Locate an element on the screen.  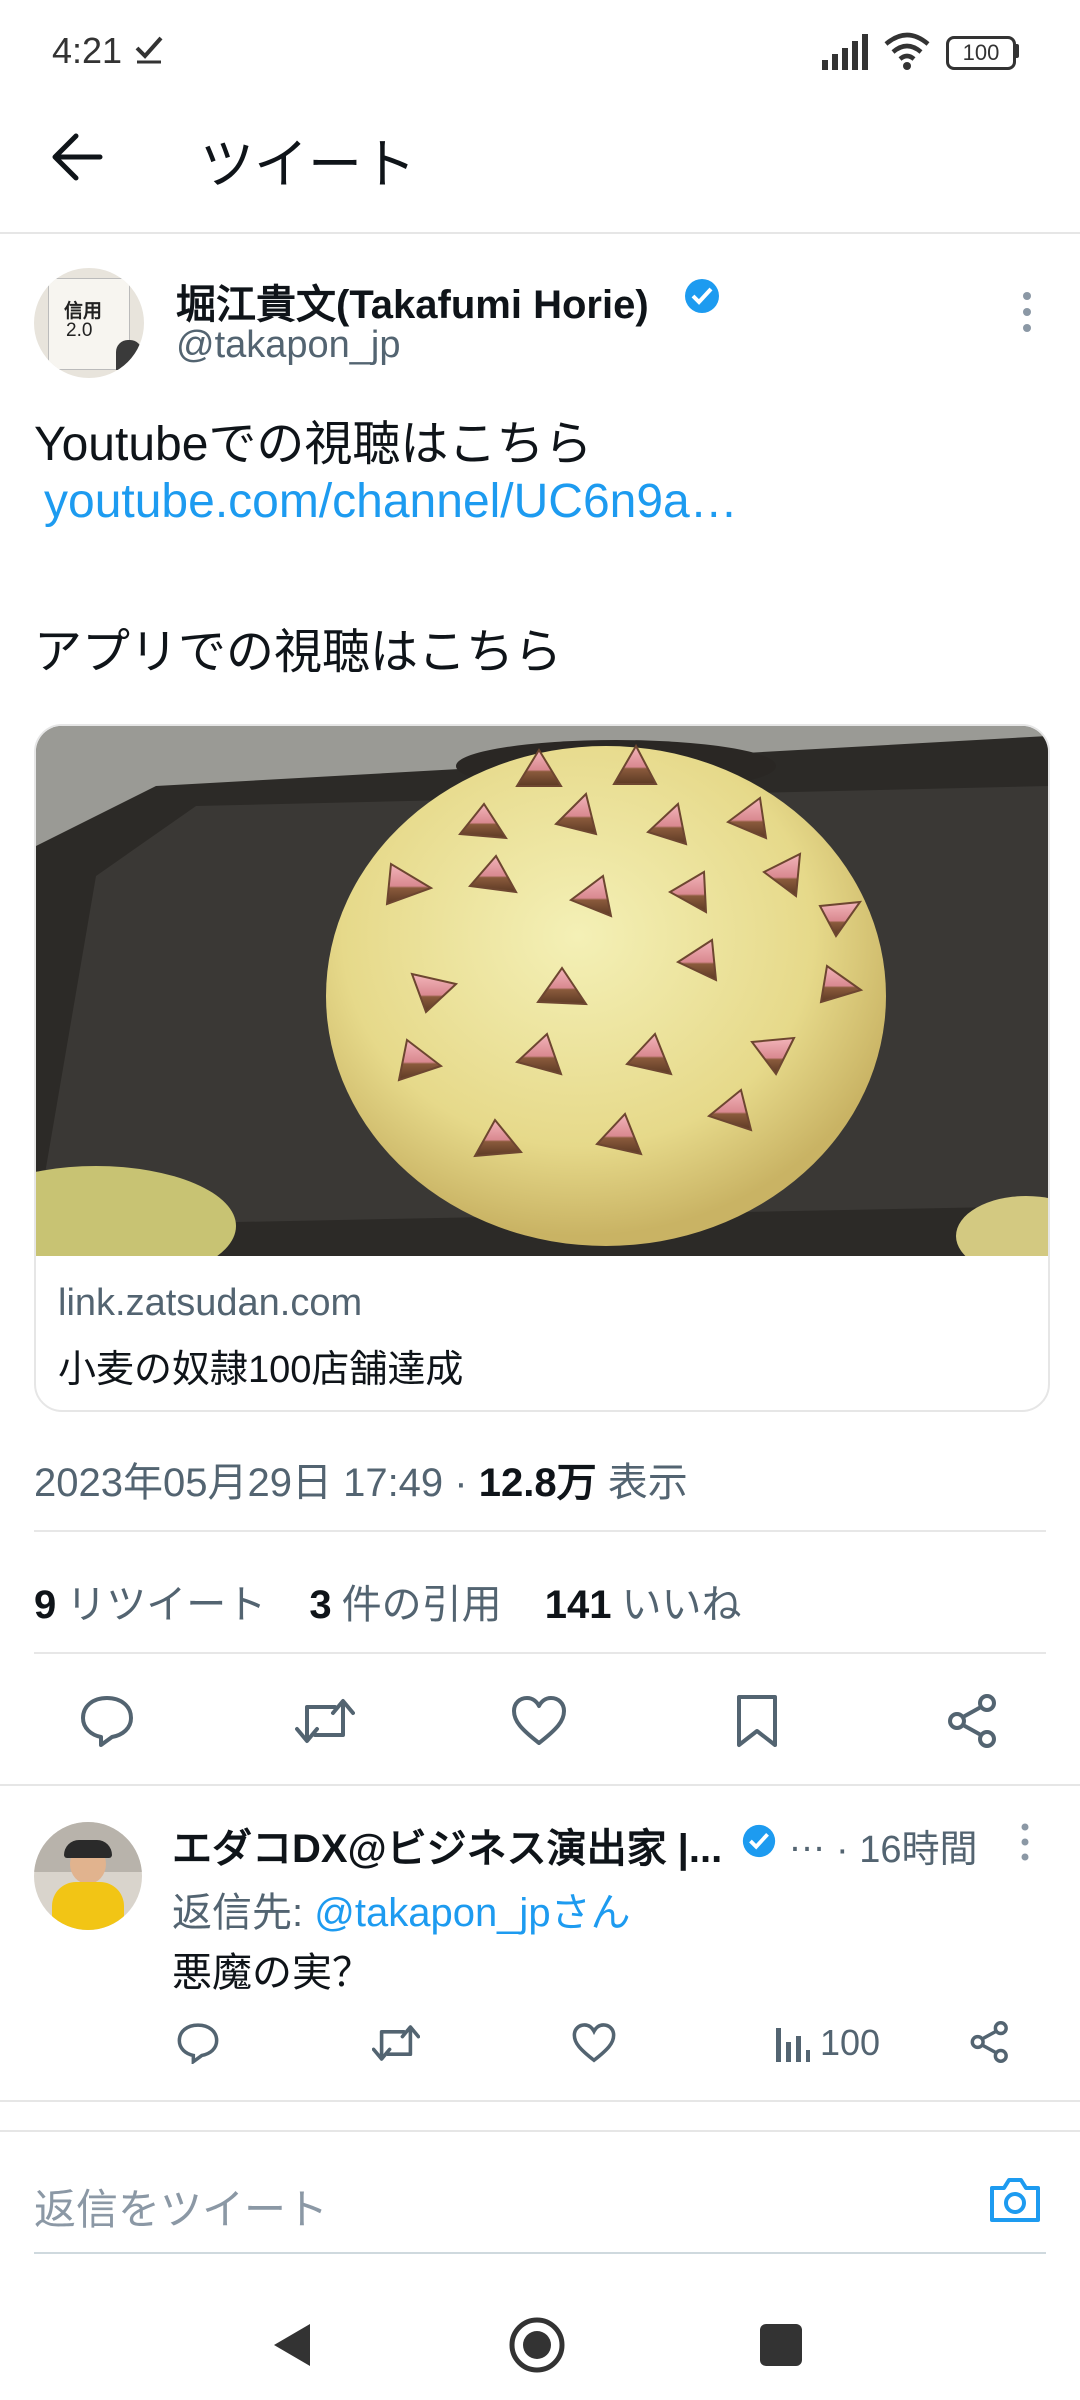
reply-comment-icon is located at coordinates (198, 2043).